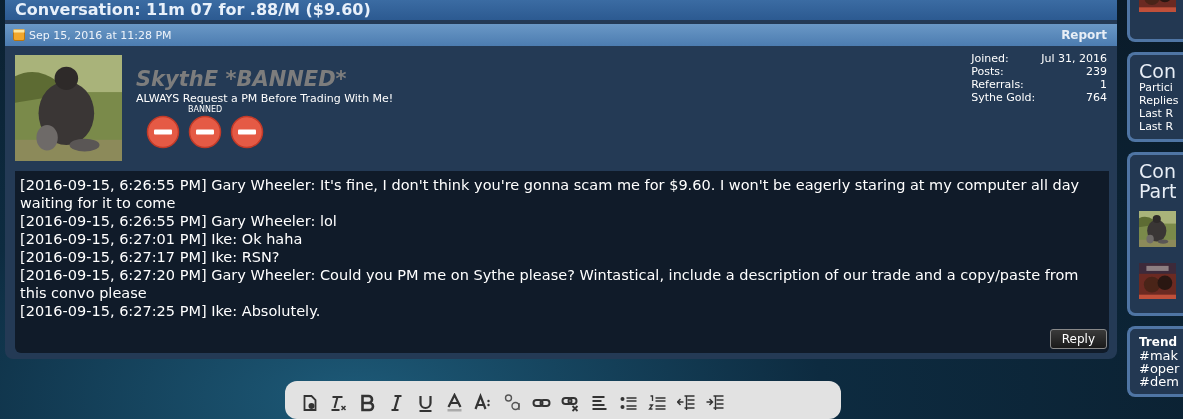  Describe the element at coordinates (990, 58) in the screenshot. I see `stat-label: Joined:` at that location.